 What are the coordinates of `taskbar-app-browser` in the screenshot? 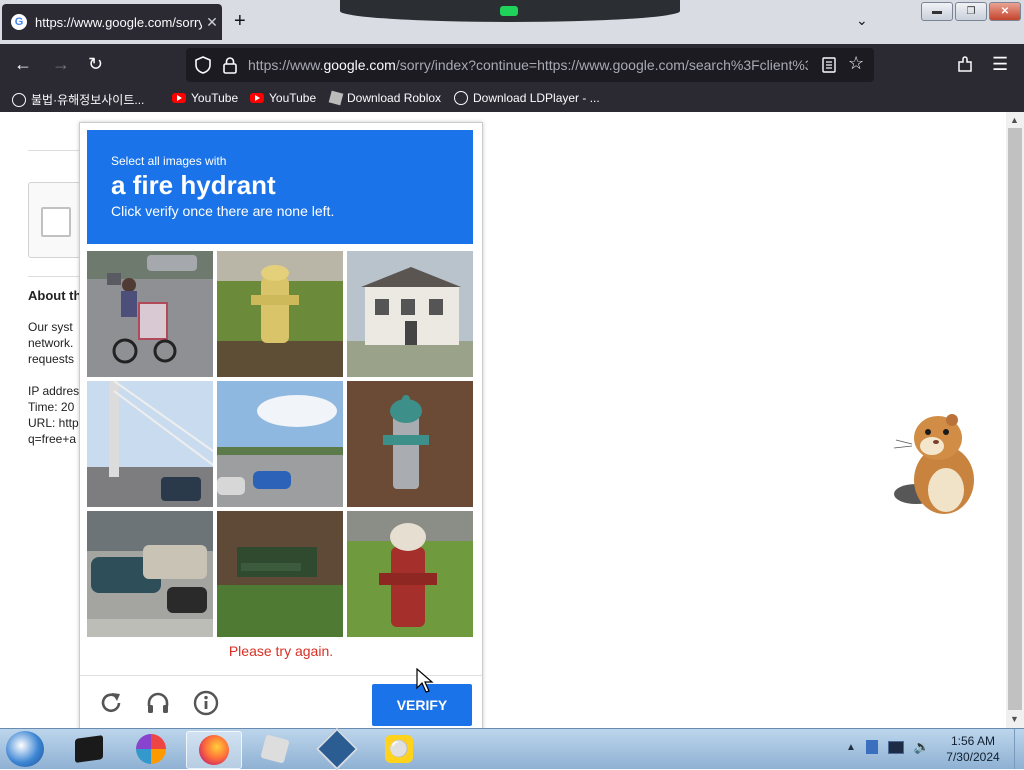 It's located at (151, 749).